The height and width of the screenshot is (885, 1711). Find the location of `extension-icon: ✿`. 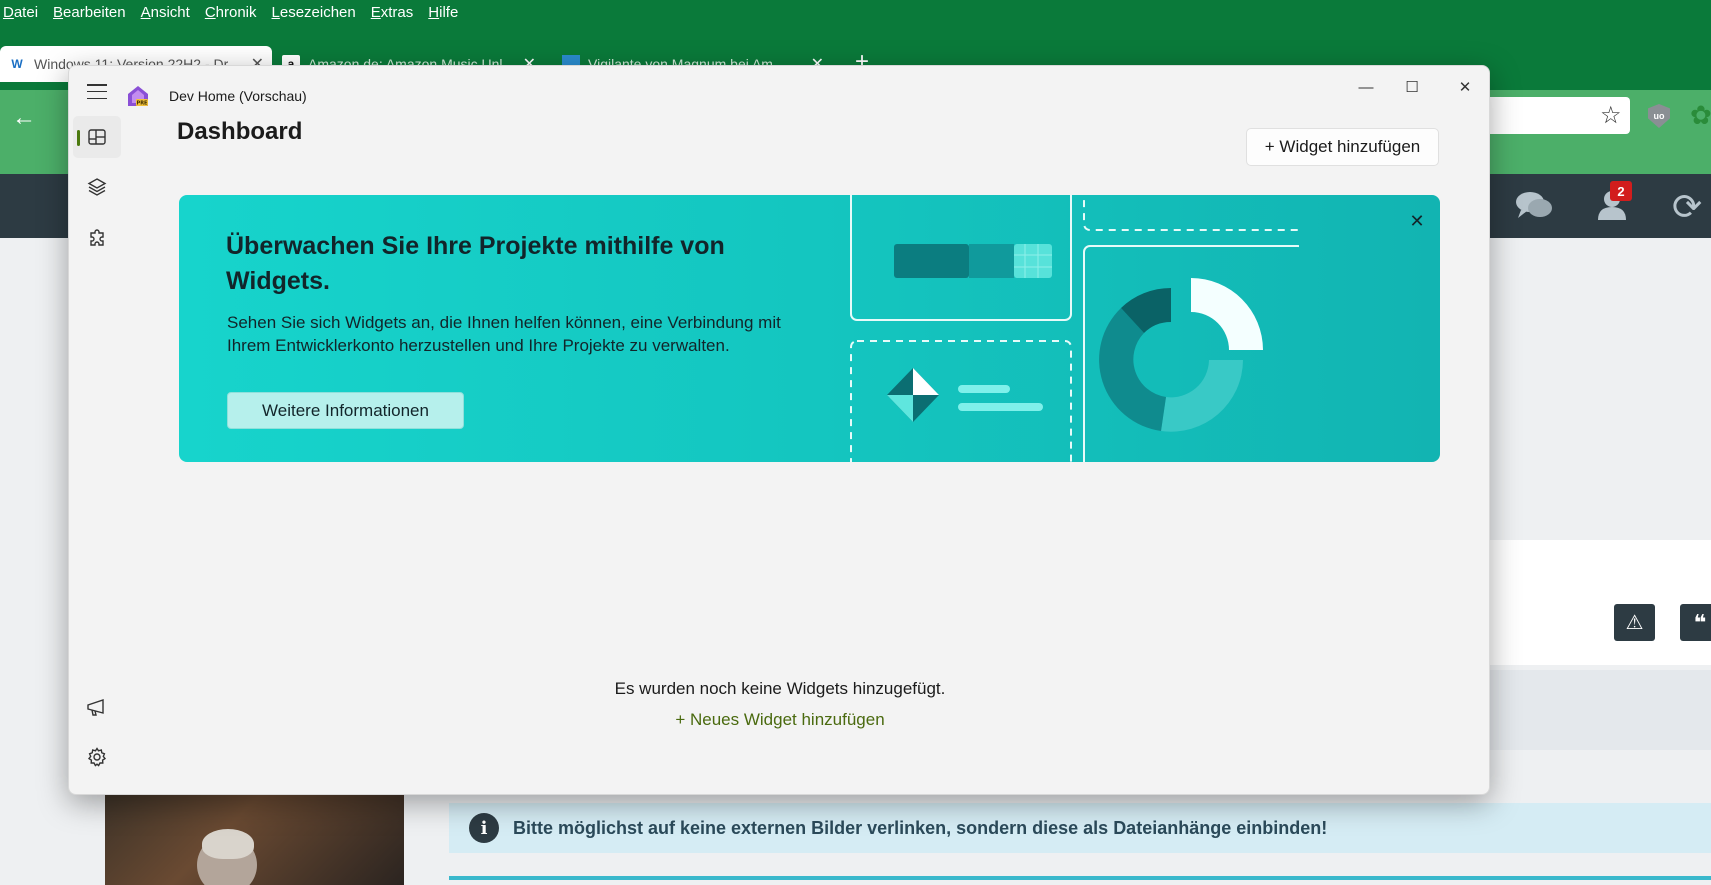

extension-icon: ✿ is located at coordinates (1700, 115).